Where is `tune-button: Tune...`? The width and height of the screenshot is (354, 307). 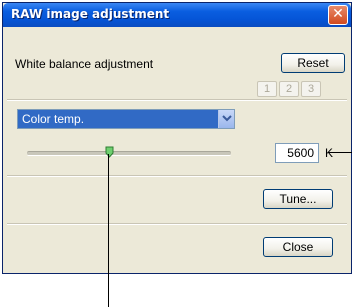 tune-button: Tune... is located at coordinates (298, 199).